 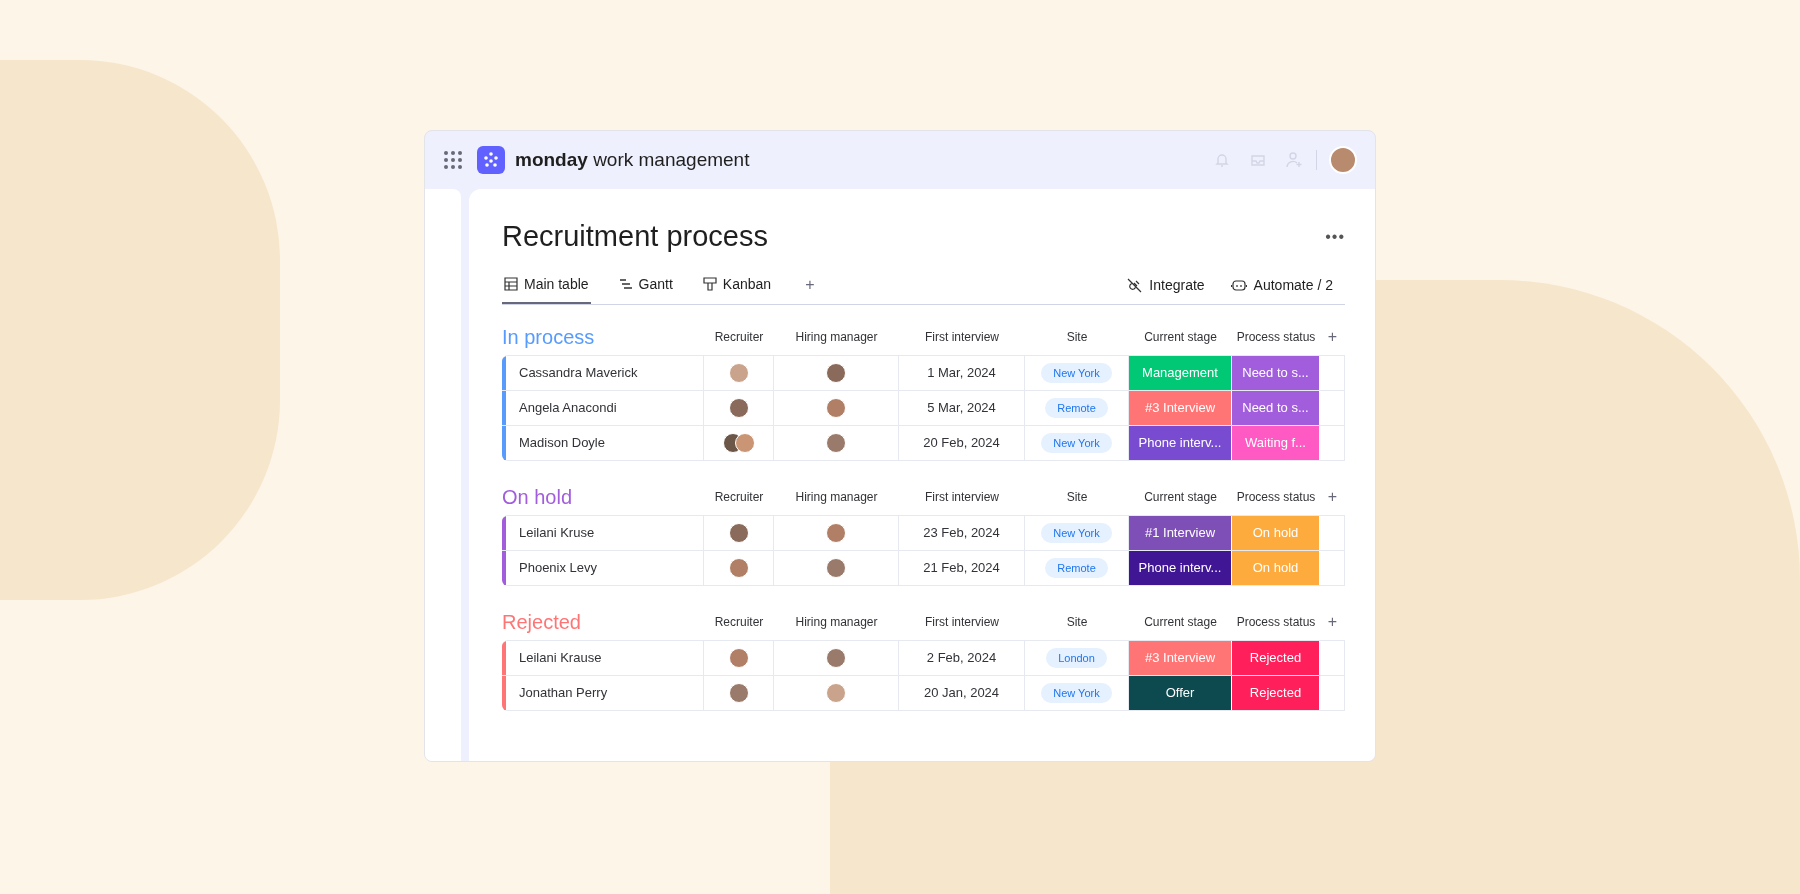 What do you see at coordinates (1135, 285) in the screenshot?
I see `plug-icon` at bounding box center [1135, 285].